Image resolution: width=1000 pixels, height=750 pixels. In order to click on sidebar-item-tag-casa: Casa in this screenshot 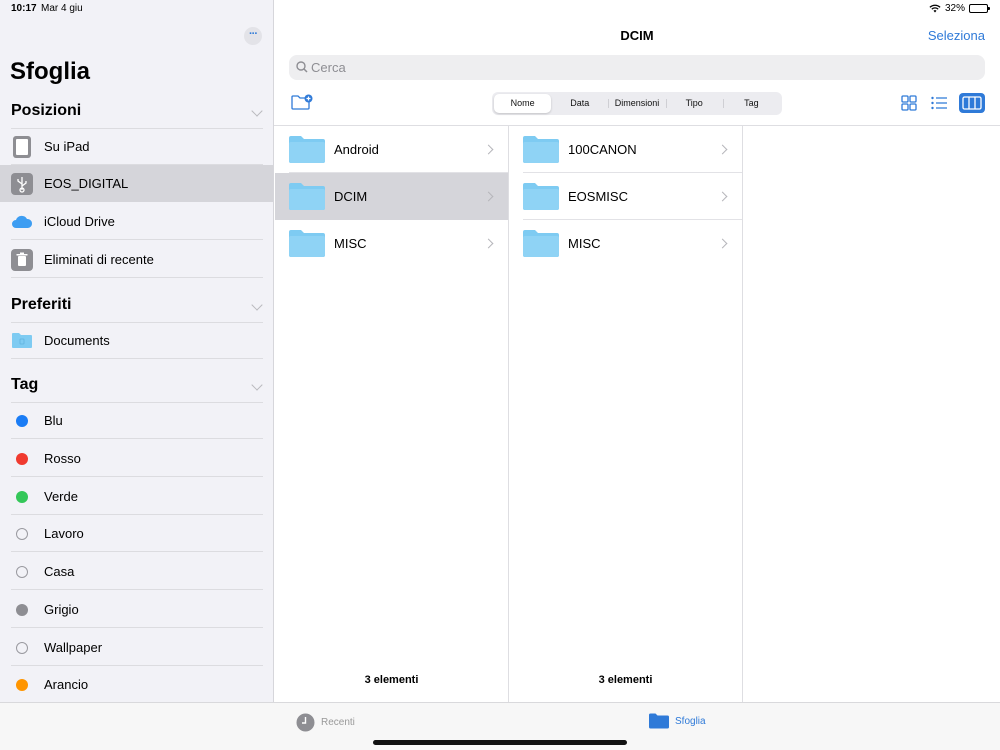, I will do `click(136, 571)`.